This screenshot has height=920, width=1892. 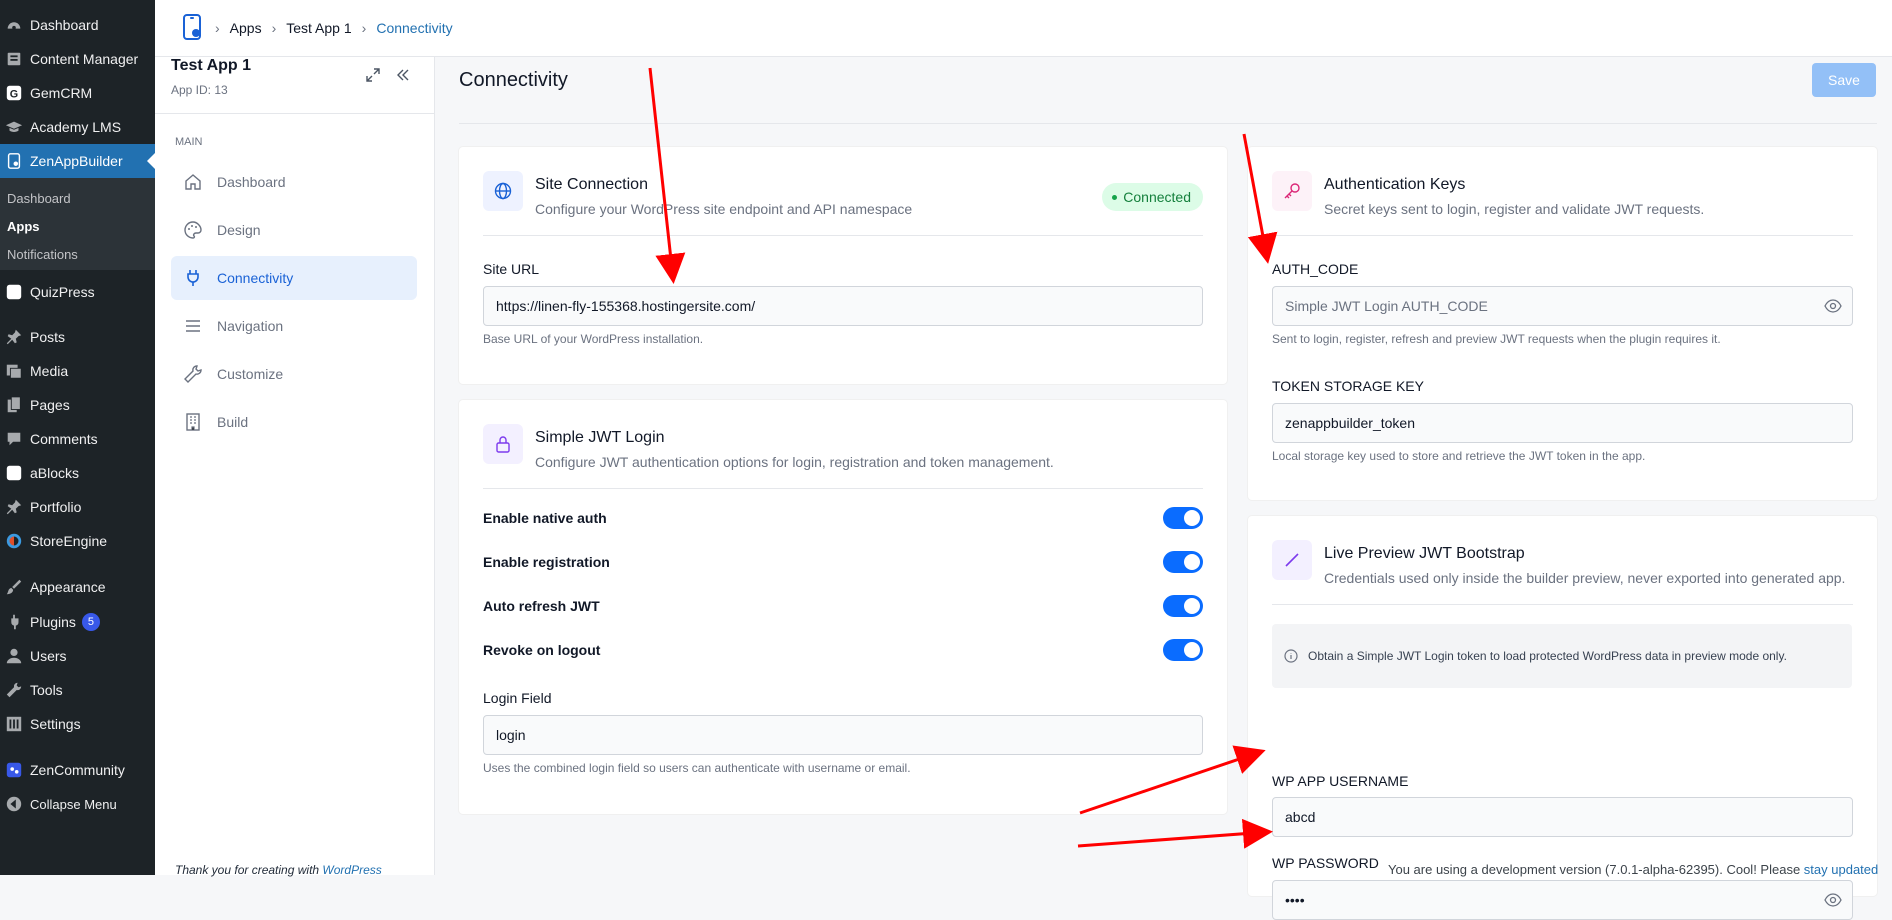 I want to click on nav-customize: Customize, so click(x=294, y=374).